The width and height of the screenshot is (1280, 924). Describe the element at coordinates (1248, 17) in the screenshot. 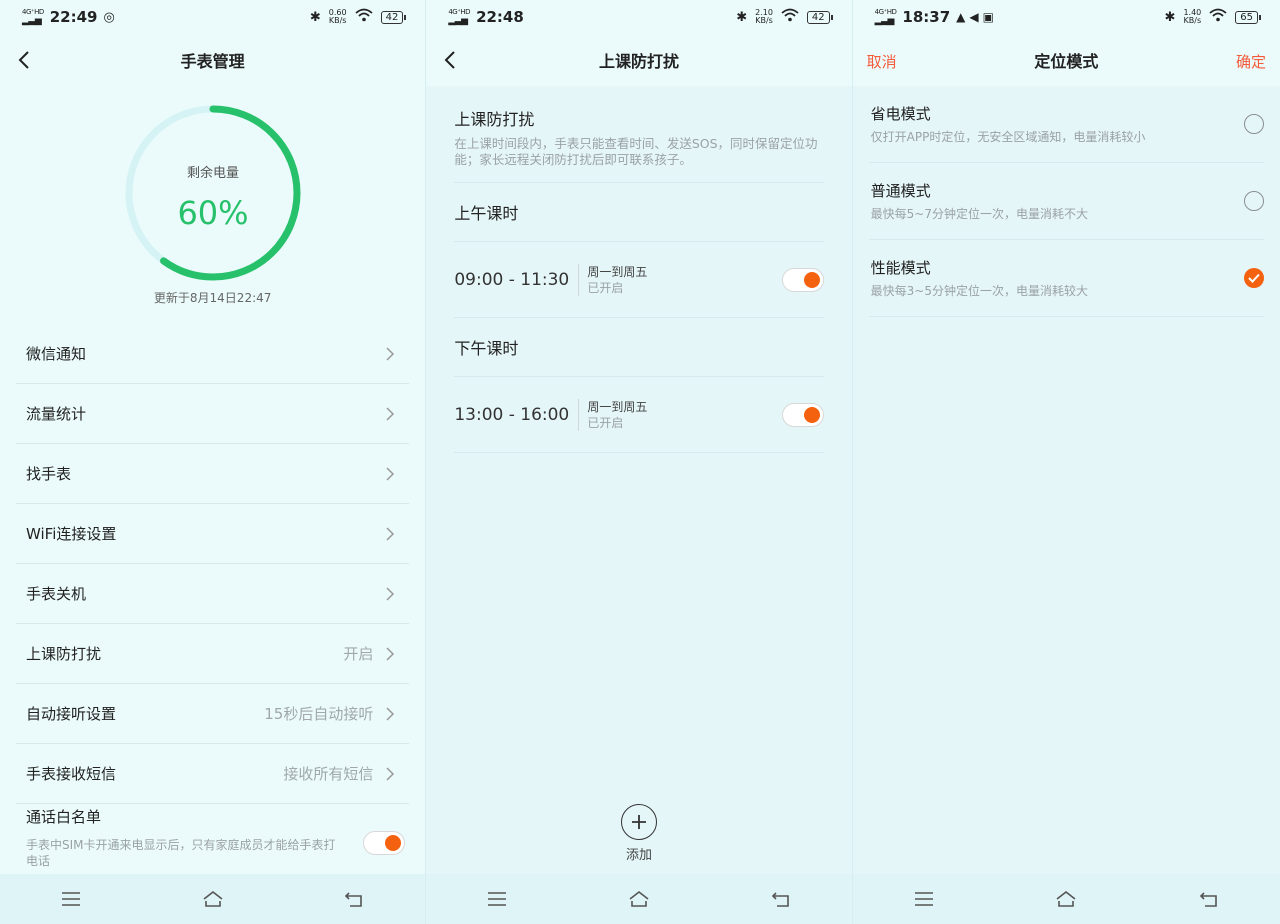

I see `battery-icon: 65` at that location.